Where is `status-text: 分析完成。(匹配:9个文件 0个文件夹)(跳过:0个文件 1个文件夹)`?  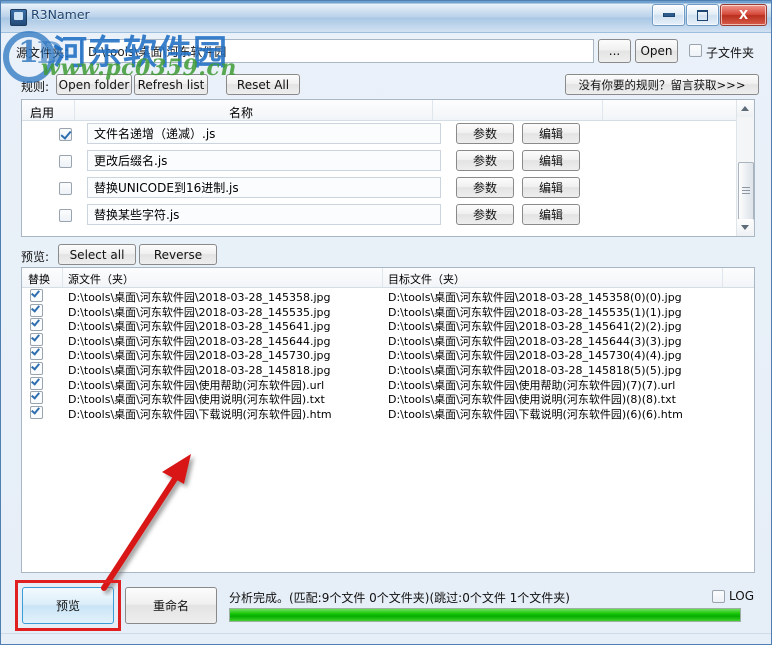
status-text: 分析完成。(匹配:9个文件 0个文件夹)(跳过:0个文件 1个文件夹) is located at coordinates (399, 598).